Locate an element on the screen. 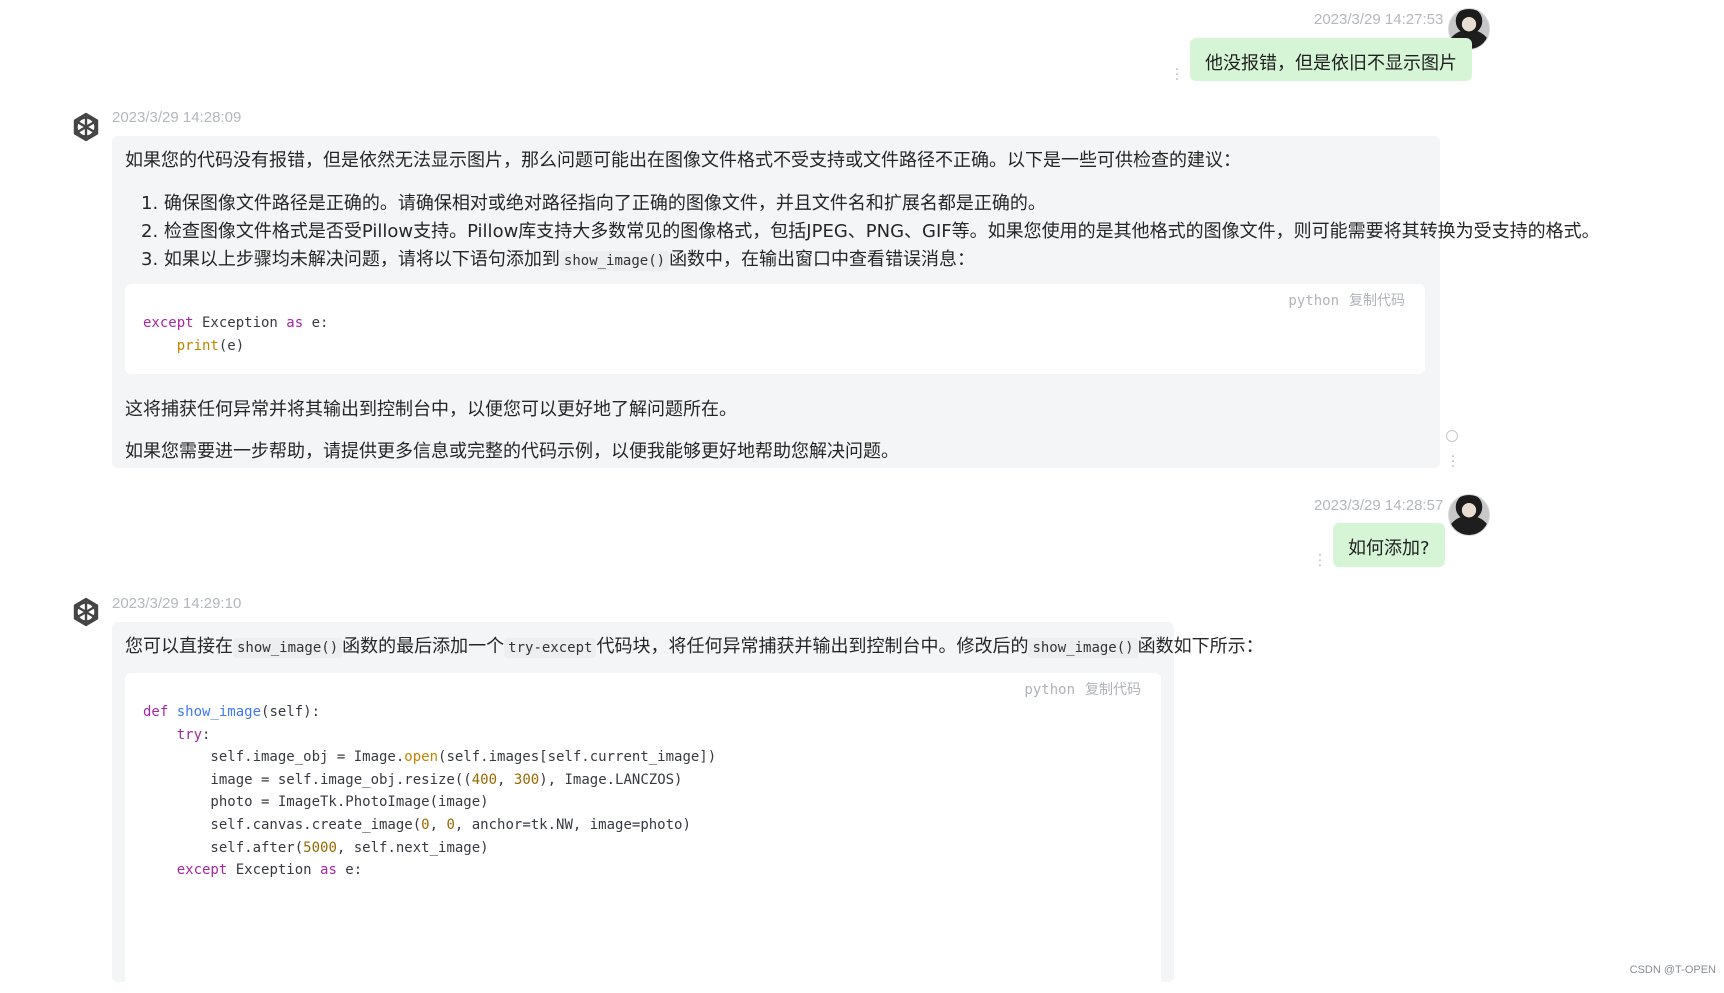  regenerate-icon is located at coordinates (1452, 436).